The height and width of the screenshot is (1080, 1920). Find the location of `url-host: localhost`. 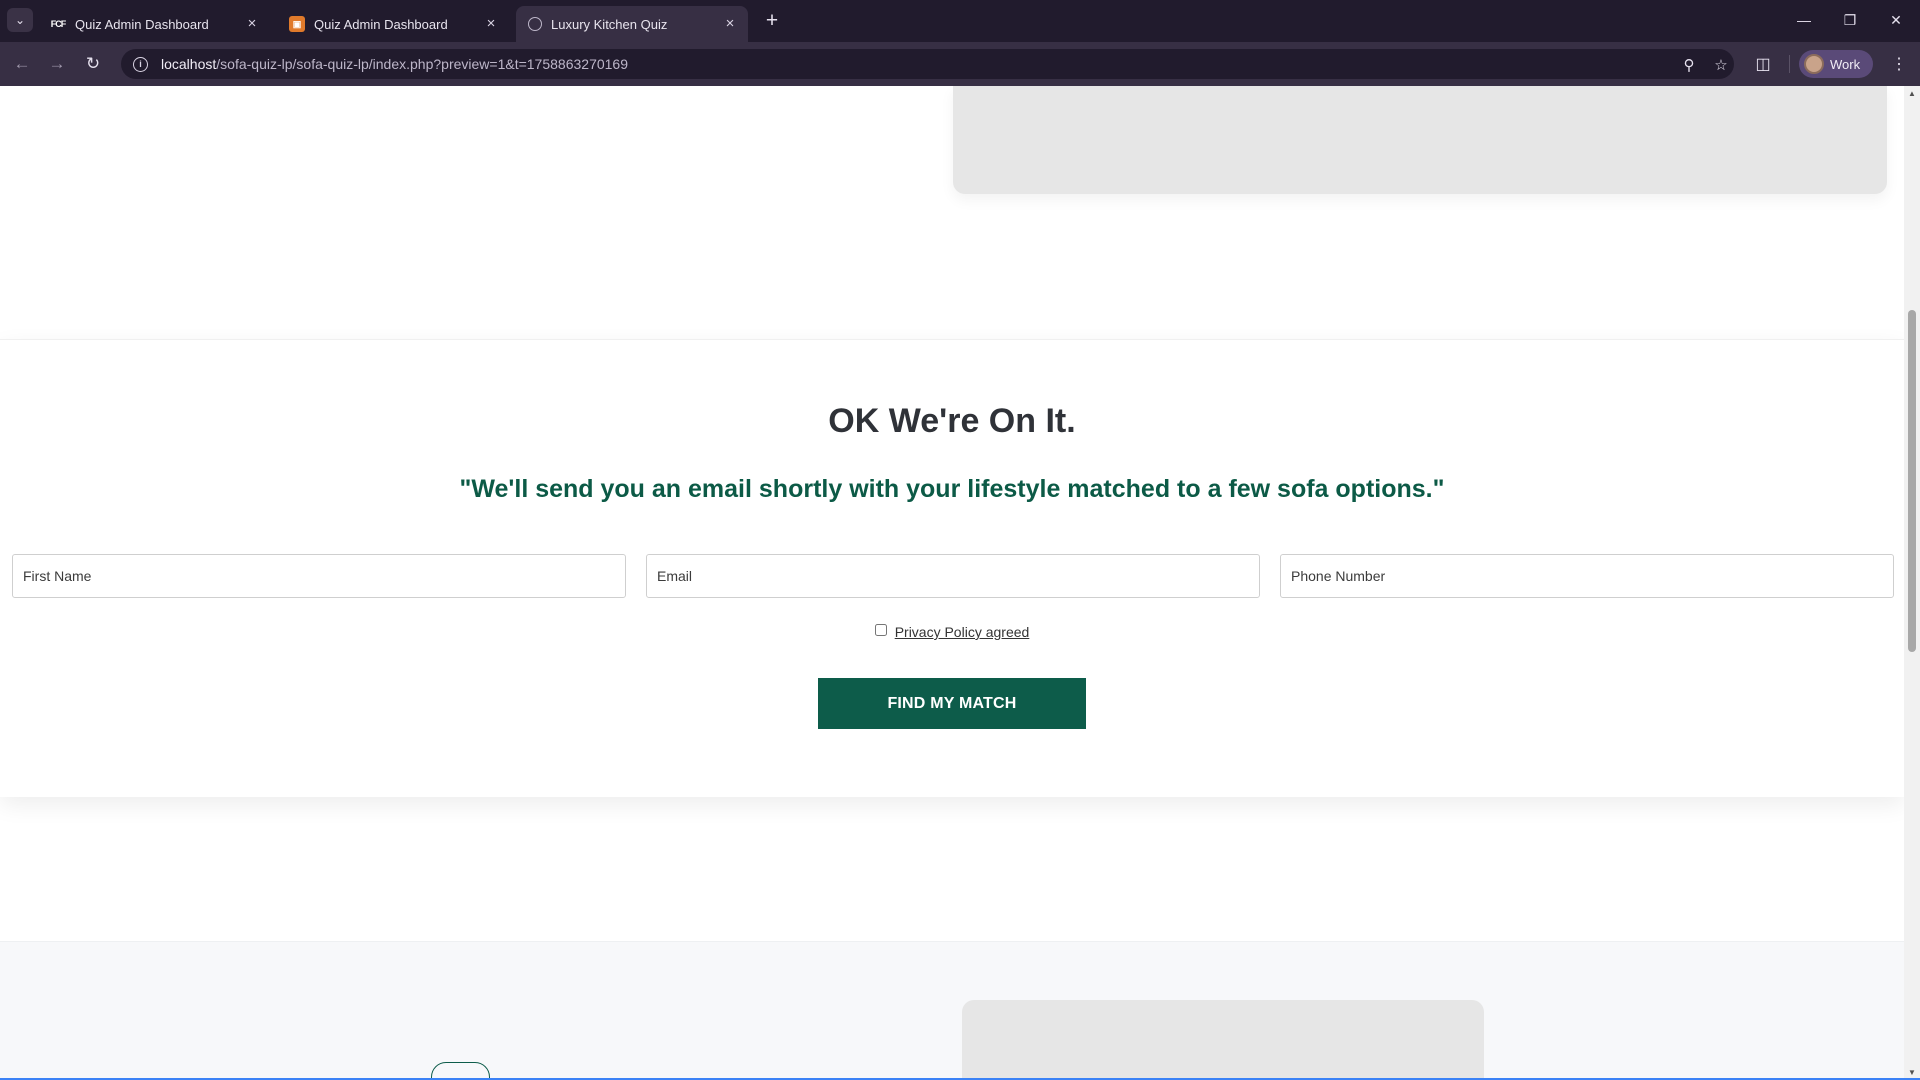

url-host: localhost is located at coordinates (189, 64).